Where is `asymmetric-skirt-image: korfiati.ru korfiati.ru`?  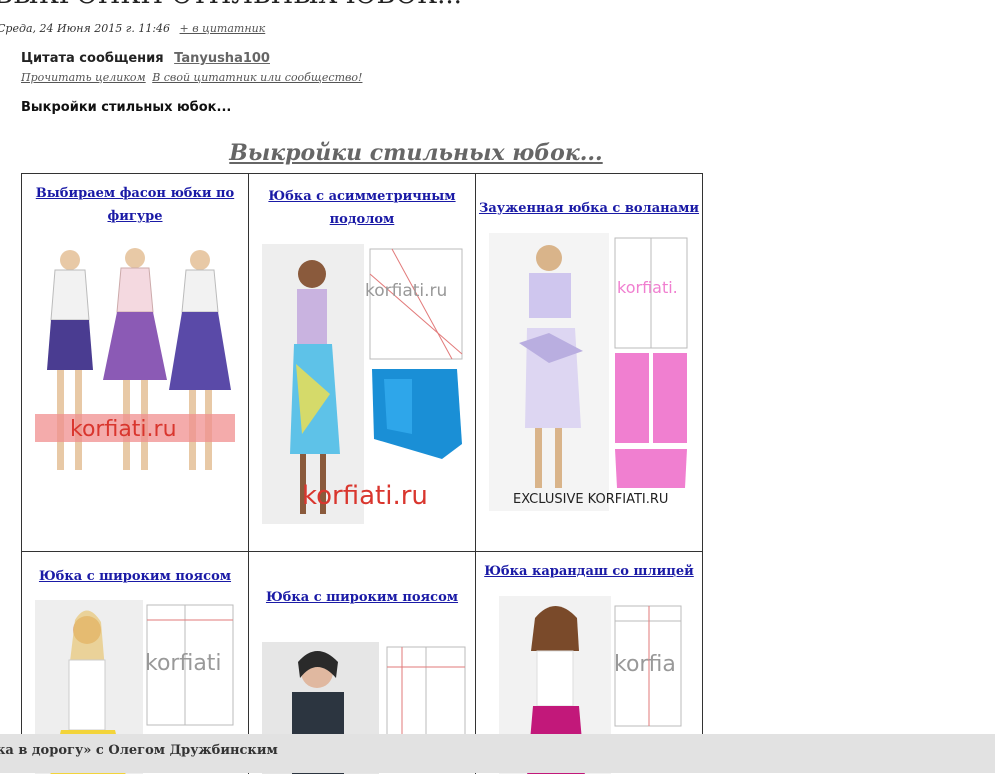 asymmetric-skirt-image: korfiati.ru korfiati.ru is located at coordinates (364, 384).